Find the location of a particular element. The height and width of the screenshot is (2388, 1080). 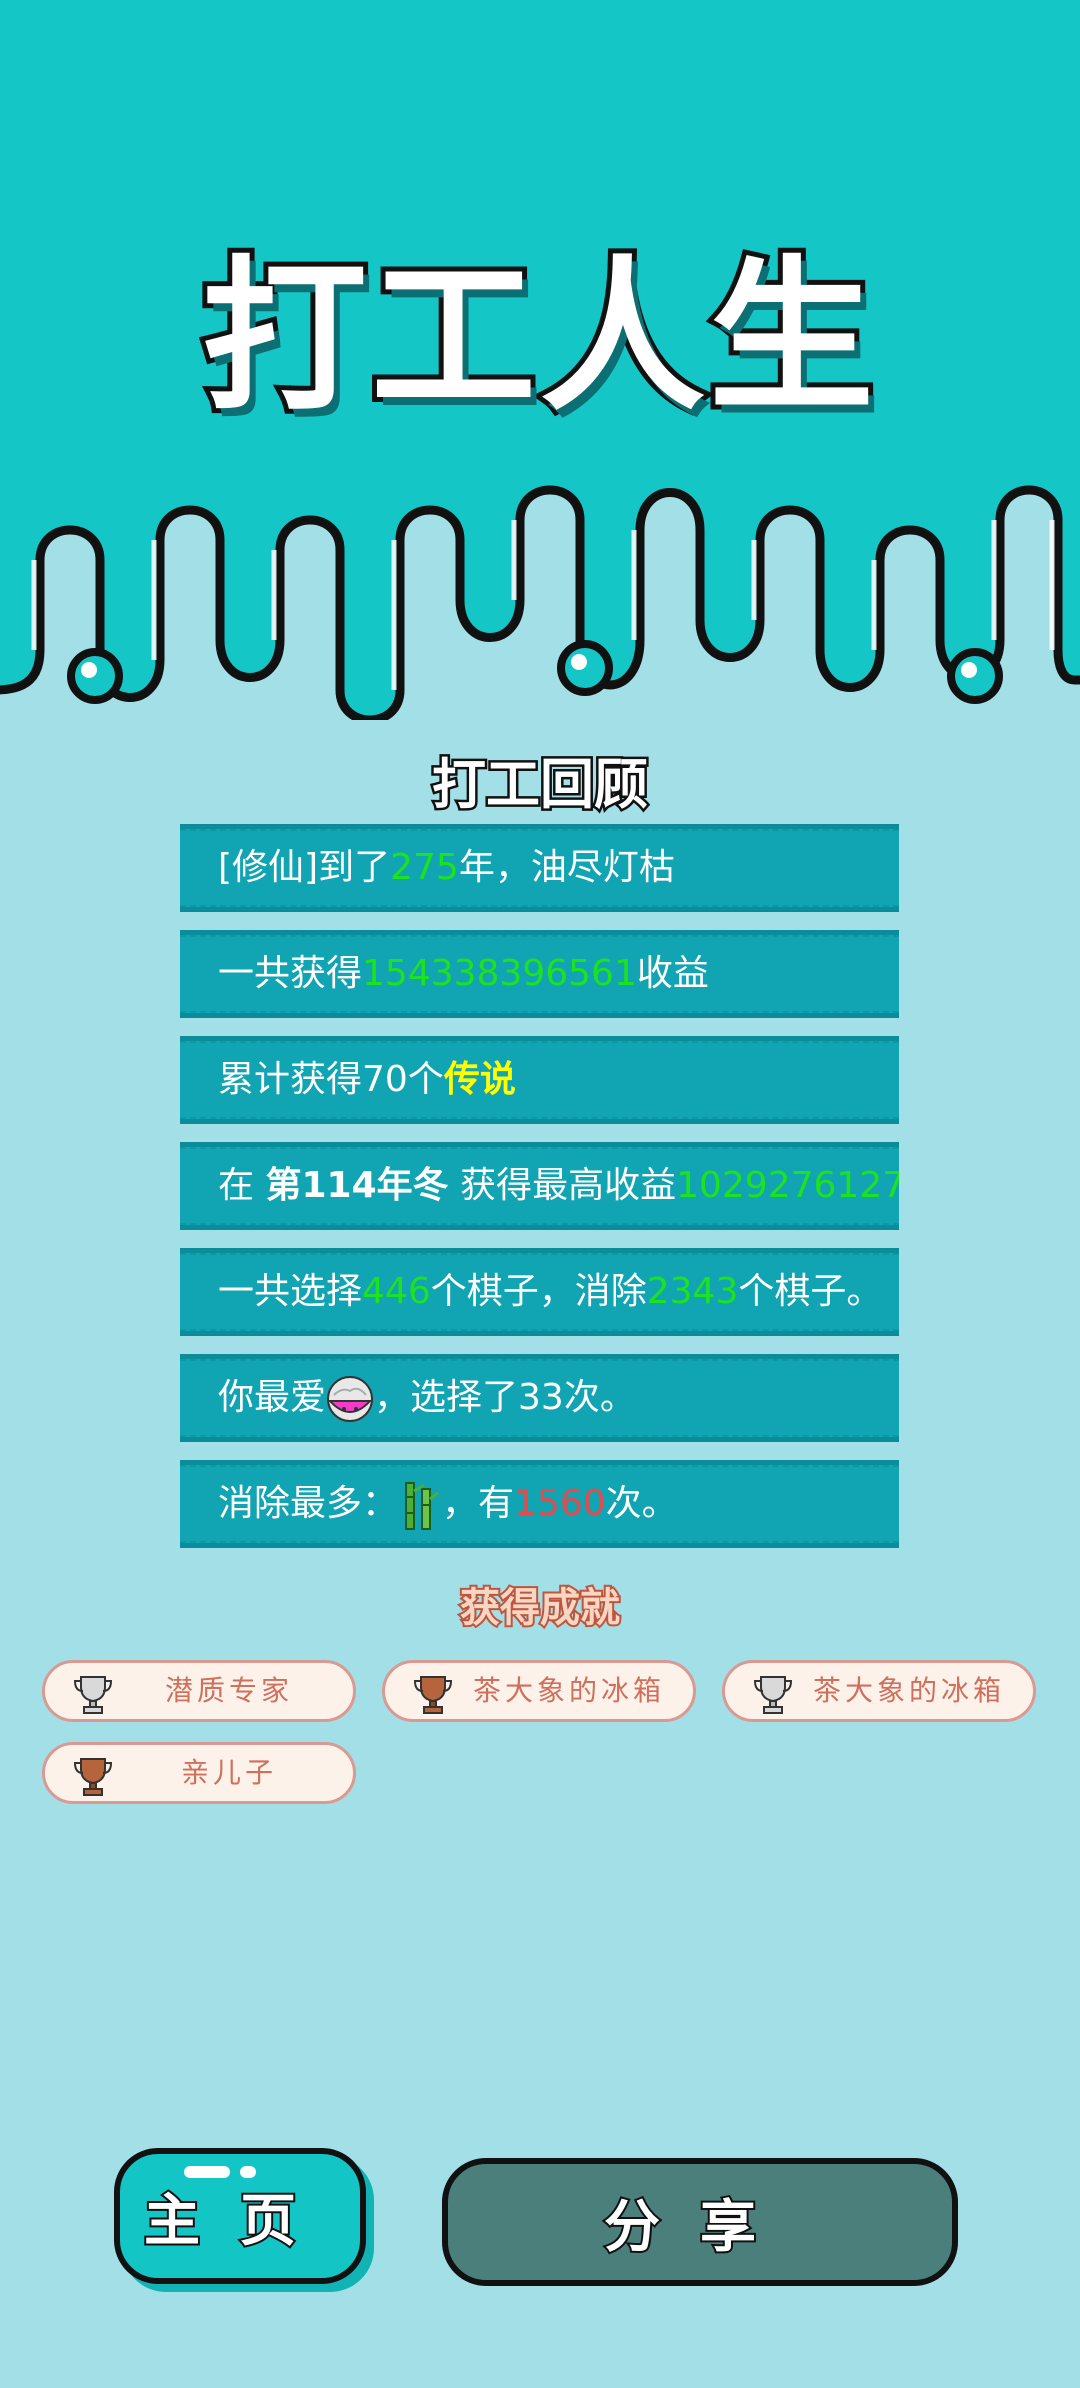

home-button-label: 主页 is located at coordinates (239, 2221).